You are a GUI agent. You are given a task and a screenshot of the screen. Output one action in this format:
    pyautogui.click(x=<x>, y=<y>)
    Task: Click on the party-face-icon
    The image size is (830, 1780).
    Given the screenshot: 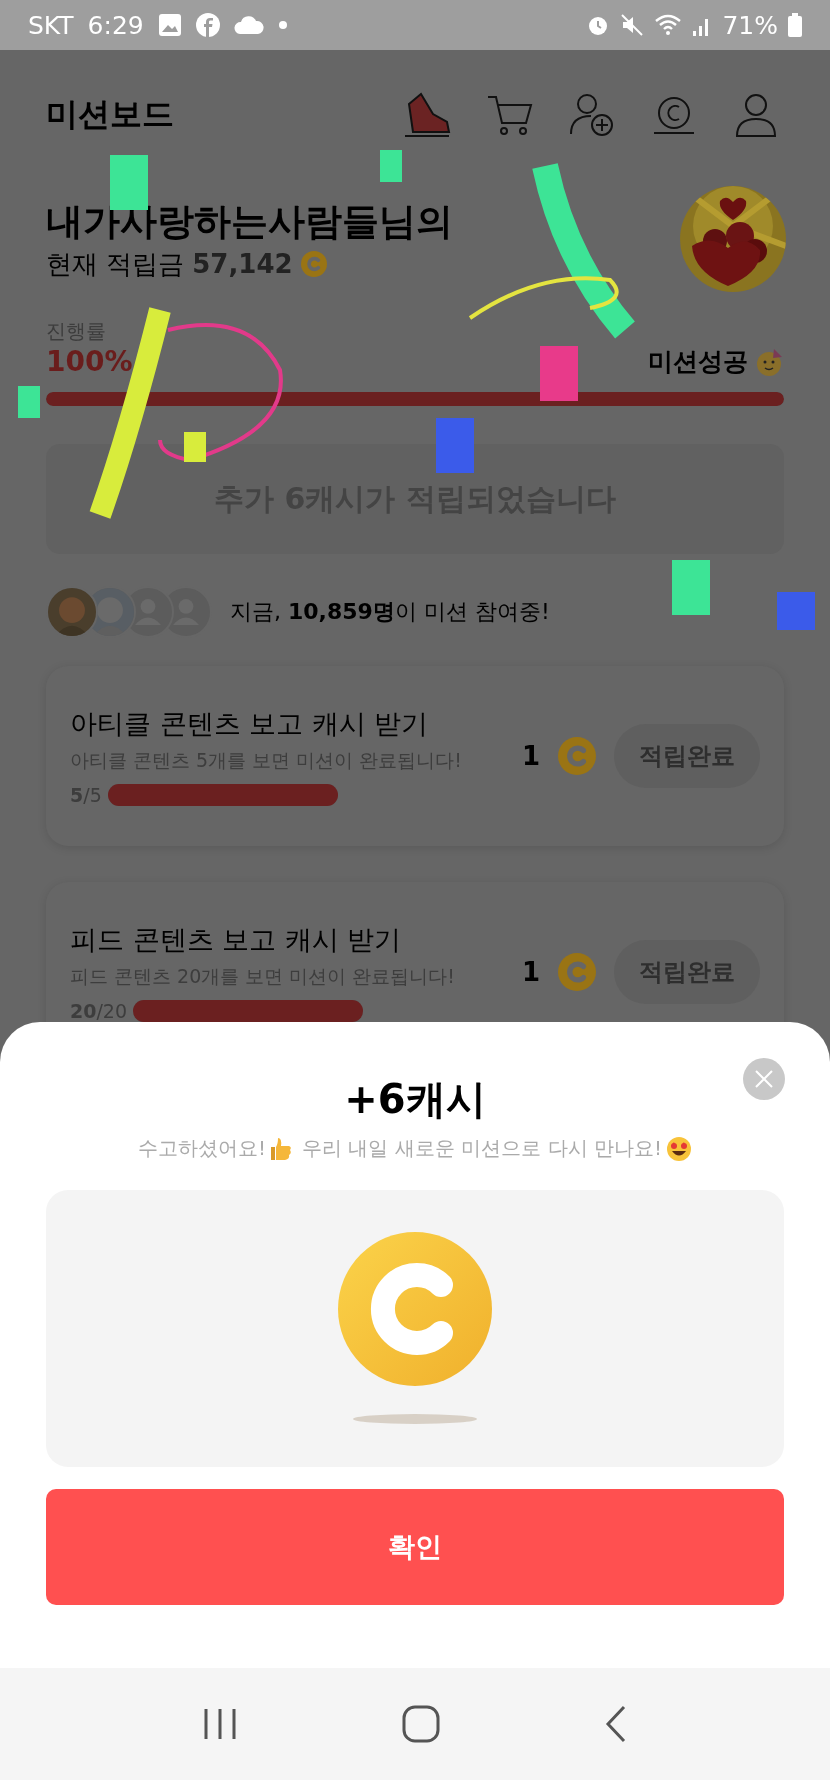 What is the action you would take?
    pyautogui.click(x=769, y=361)
    